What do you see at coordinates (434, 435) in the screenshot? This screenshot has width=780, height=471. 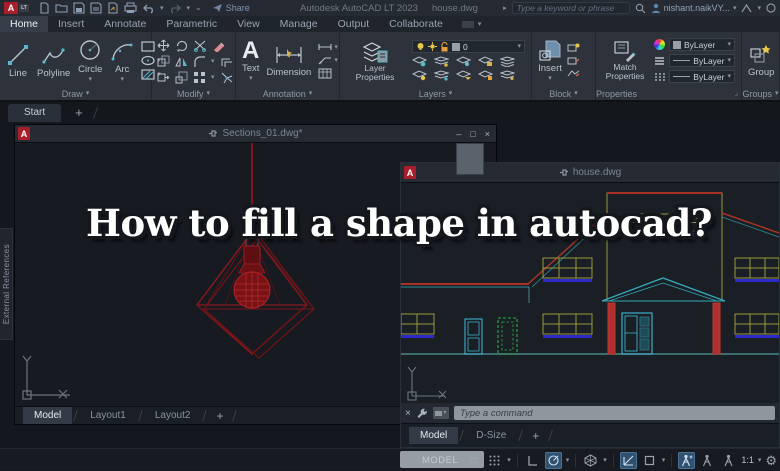 I see `house-tab-model: Model` at bounding box center [434, 435].